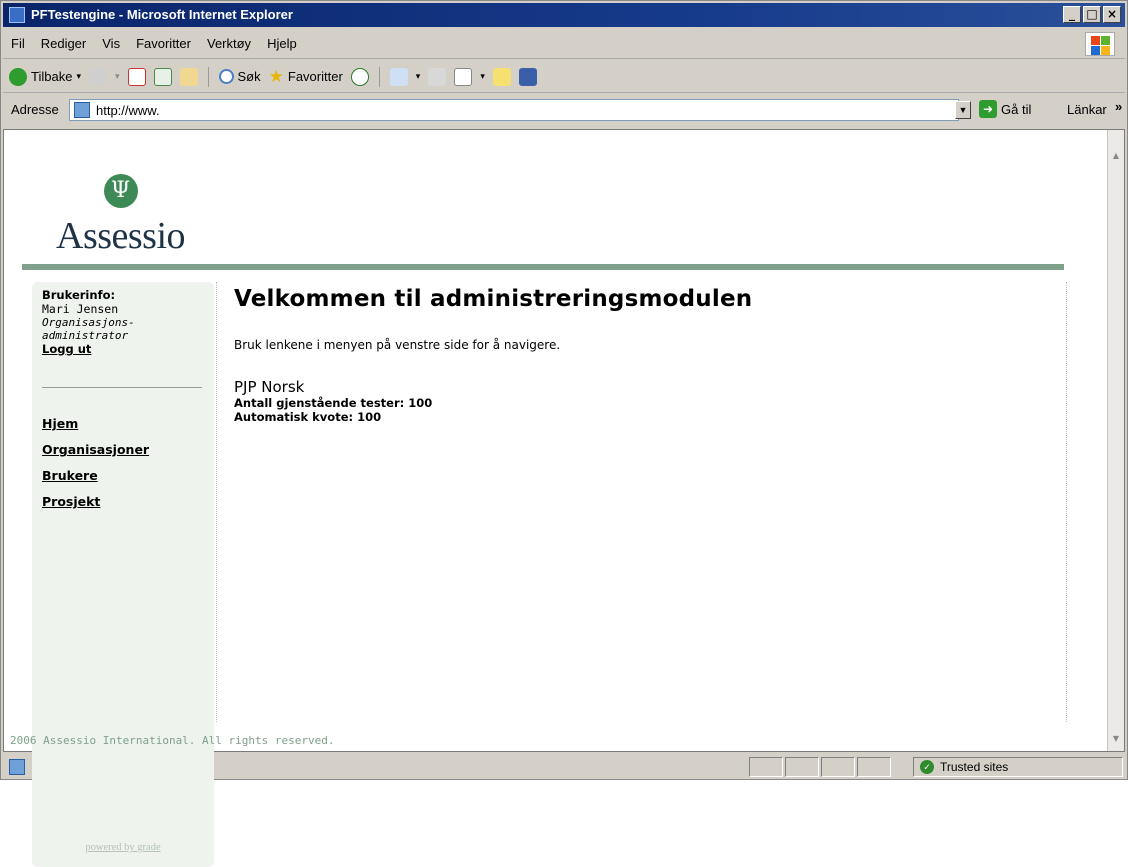 This screenshot has width=1128, height=867. What do you see at coordinates (125, 423) in the screenshot?
I see `sidebar-item-hjem: Hjem` at bounding box center [125, 423].